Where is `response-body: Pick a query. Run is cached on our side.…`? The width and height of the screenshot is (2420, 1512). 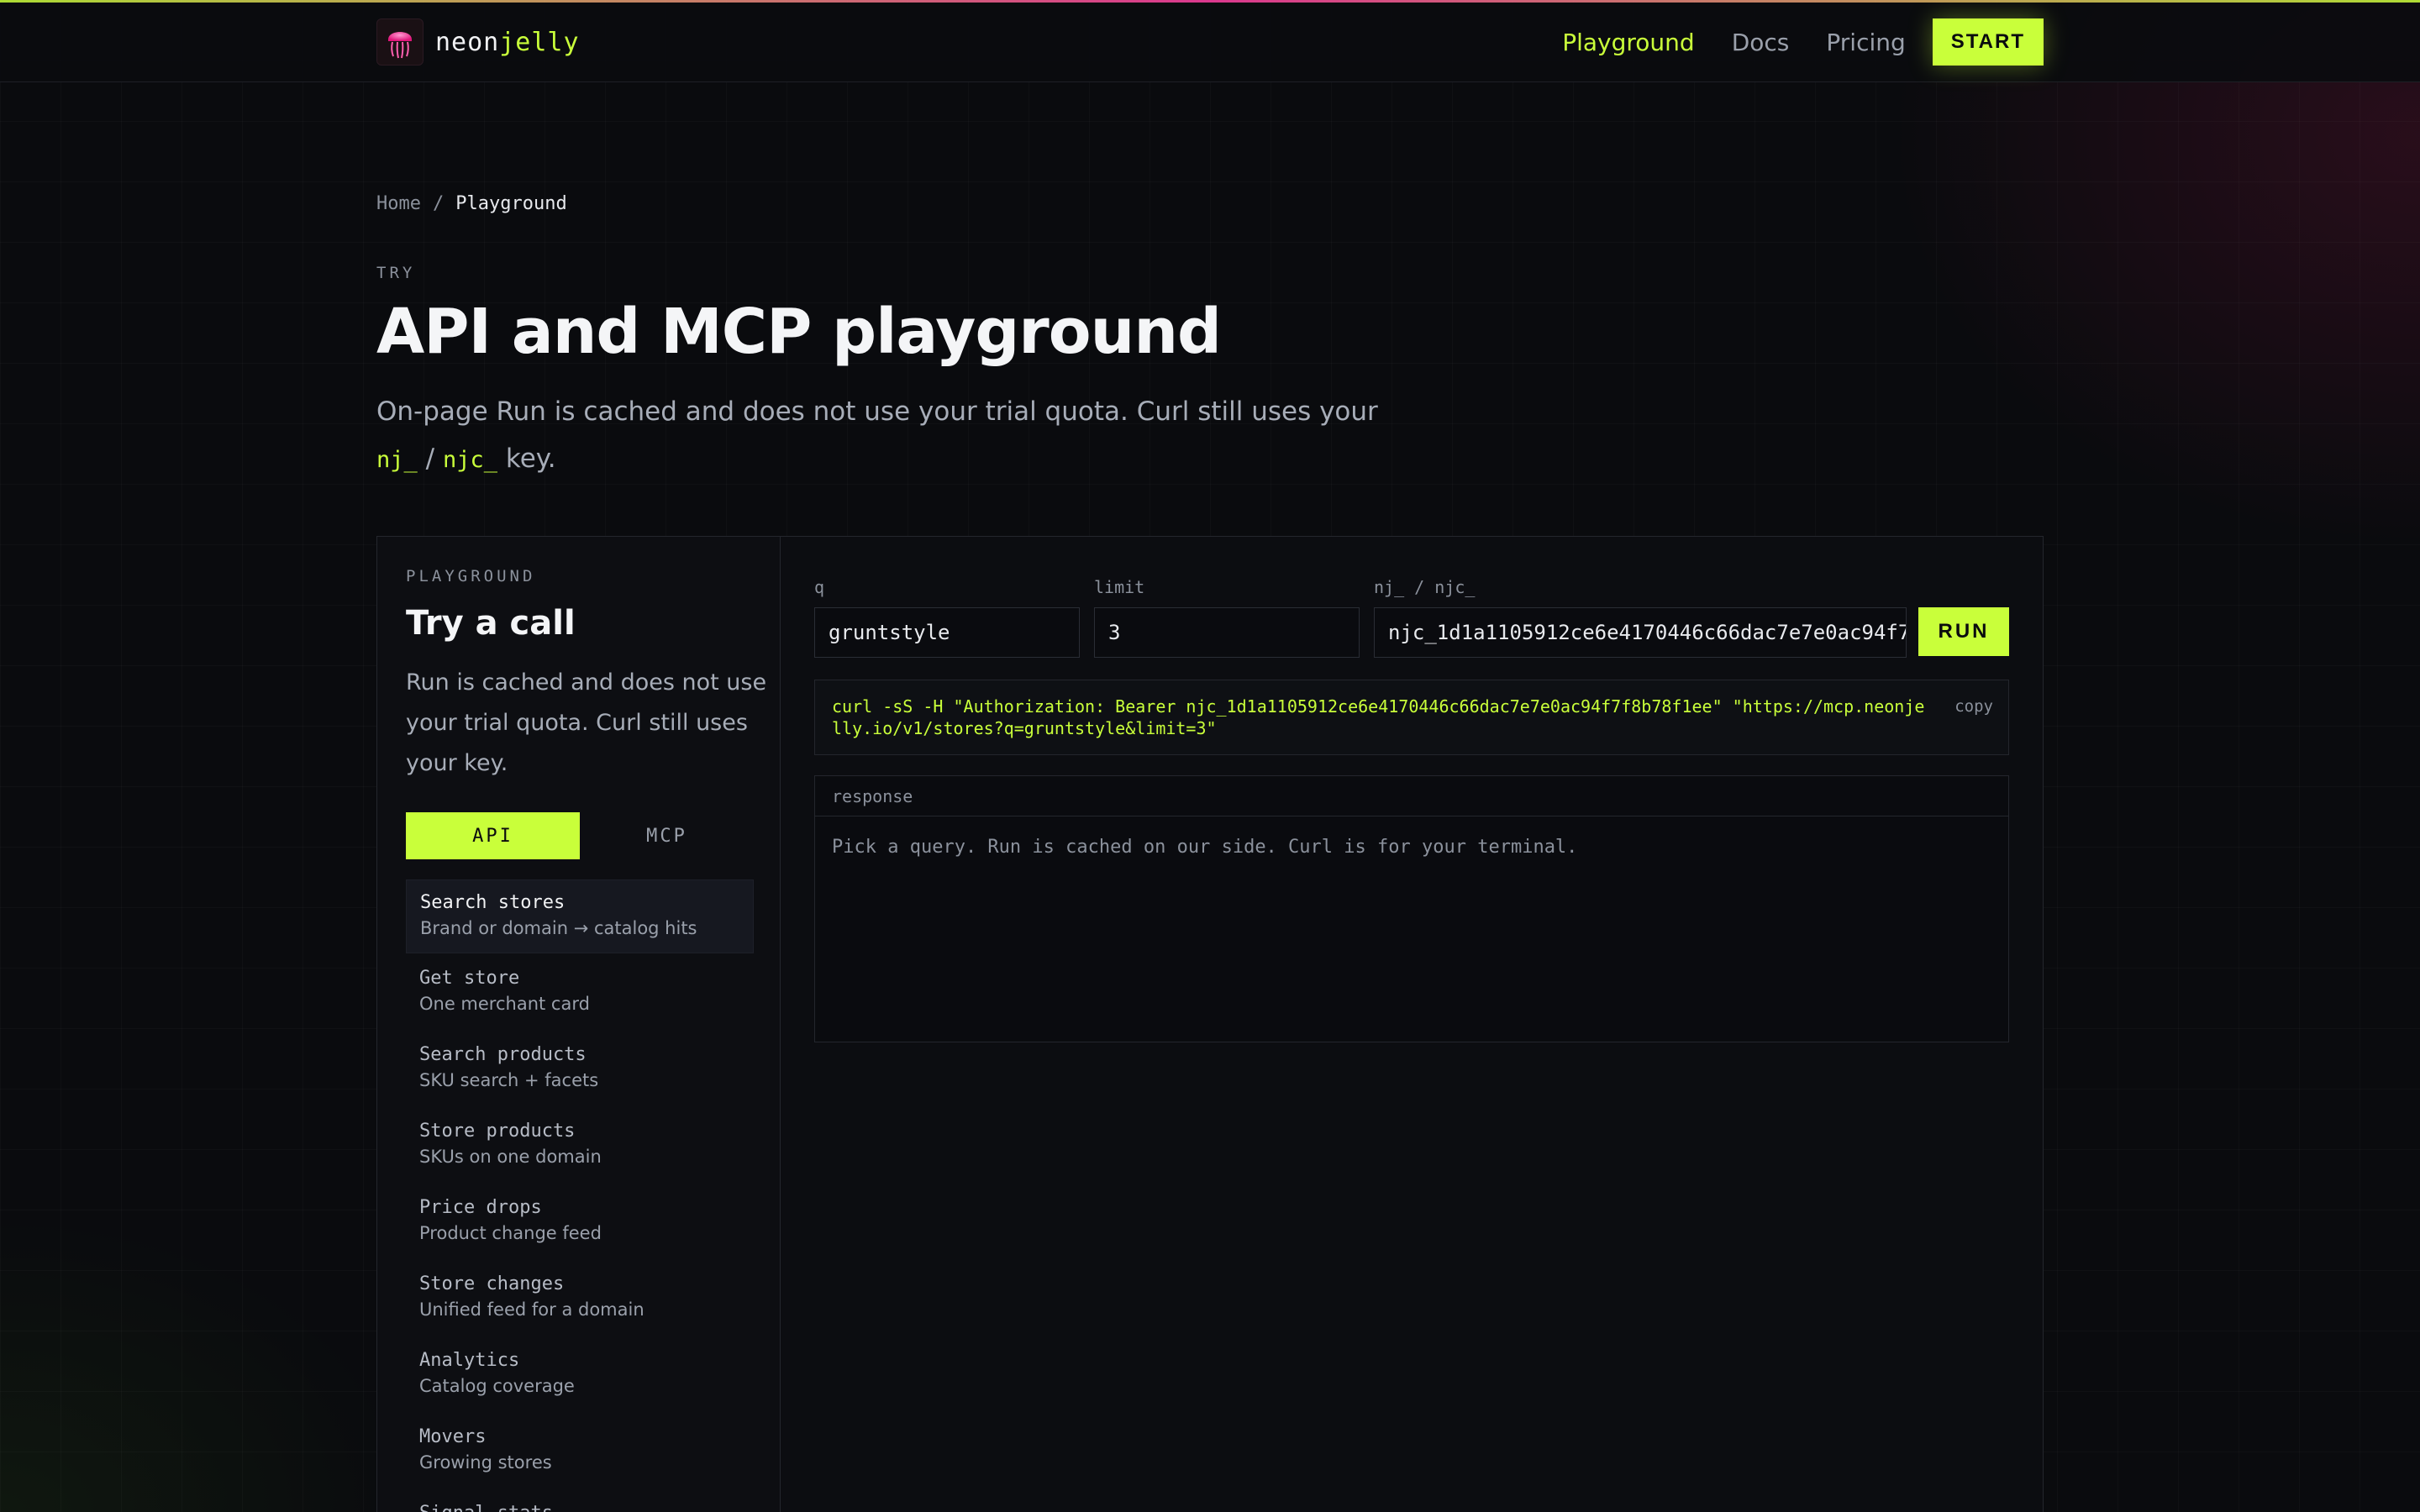
response-body: Pick a query. Run is cached on our side.… is located at coordinates (1205, 847).